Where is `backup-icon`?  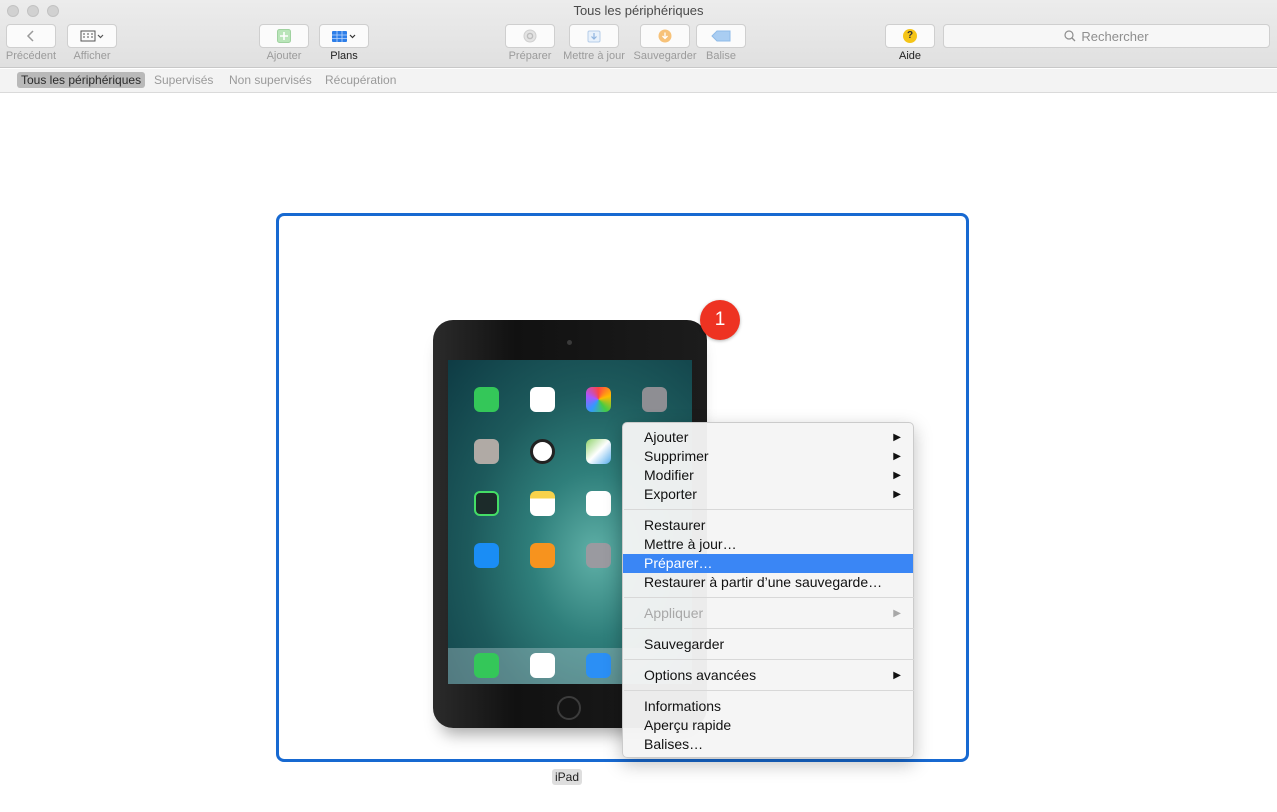 backup-icon is located at coordinates (665, 36).